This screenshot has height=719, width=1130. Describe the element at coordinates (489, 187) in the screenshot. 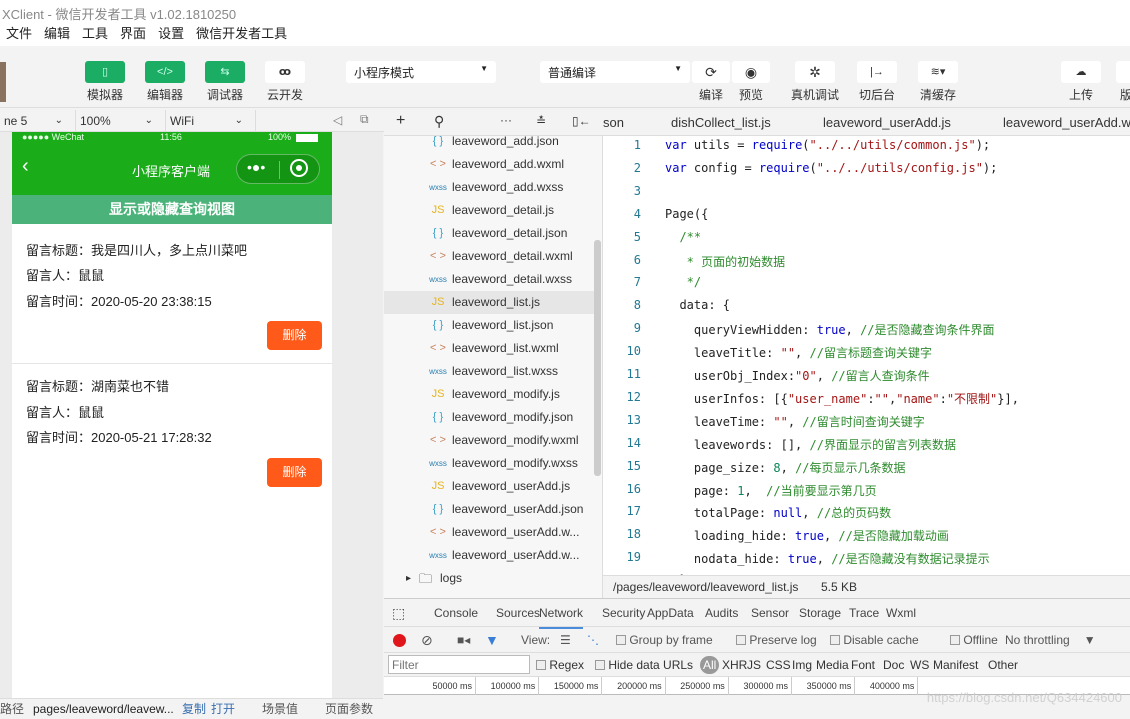

I see `file-item: wxss leaveword_add.wxss` at that location.